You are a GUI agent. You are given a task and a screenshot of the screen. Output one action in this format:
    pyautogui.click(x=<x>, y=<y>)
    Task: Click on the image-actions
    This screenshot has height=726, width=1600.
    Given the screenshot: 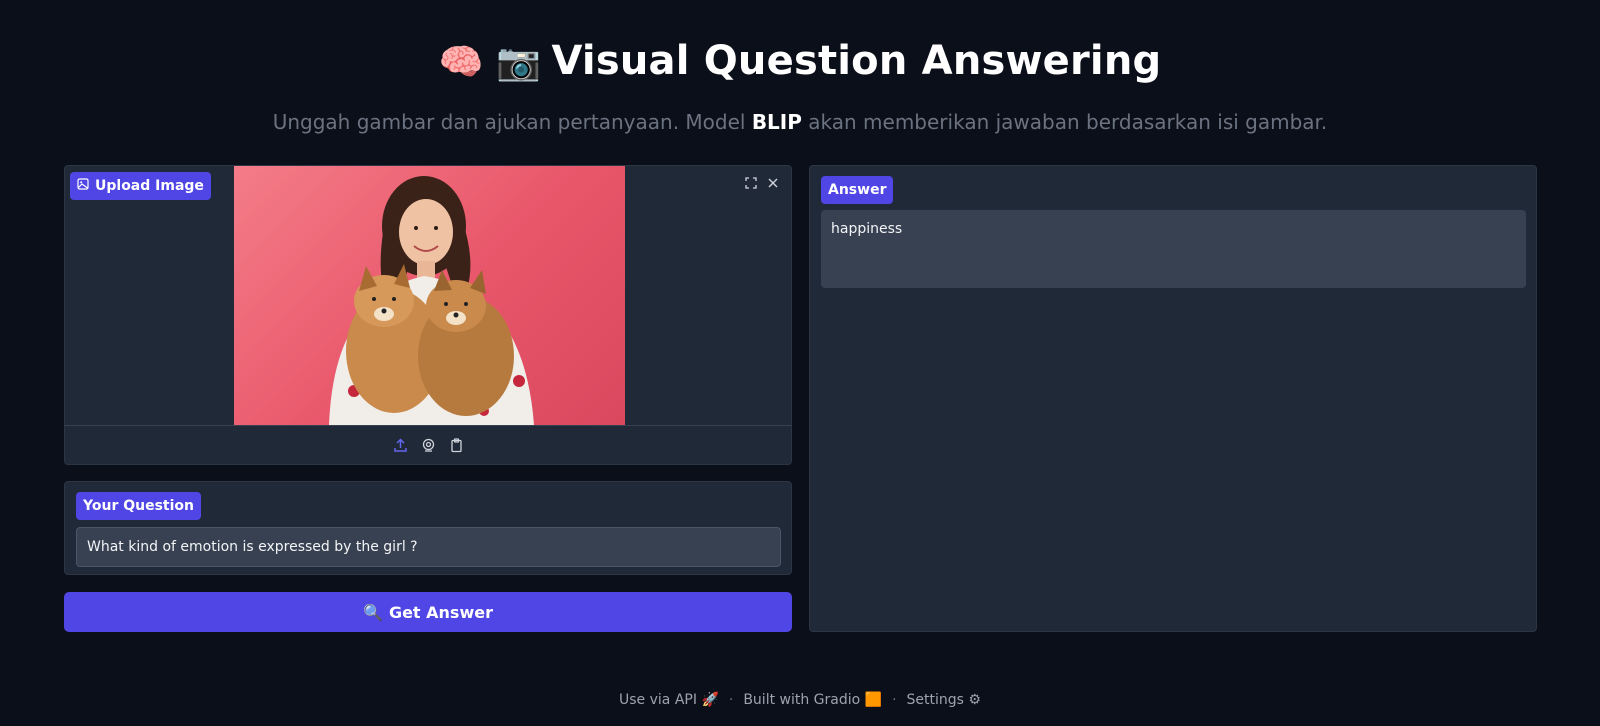 What is the action you would take?
    pyautogui.click(x=762, y=183)
    